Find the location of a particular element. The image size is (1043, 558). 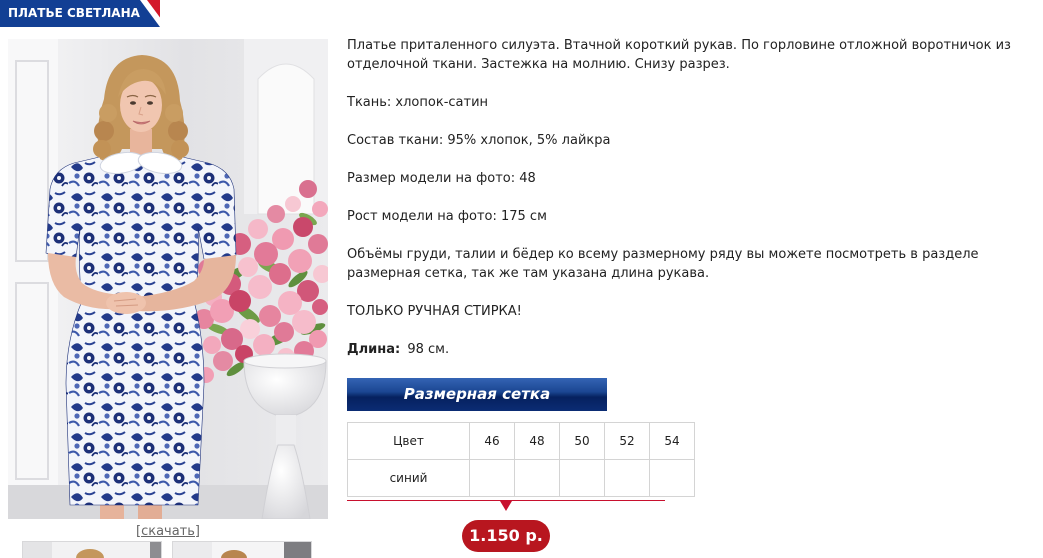

product-title: ПЛАТЬЕ СВЕТЛАНА is located at coordinates (74, 13).